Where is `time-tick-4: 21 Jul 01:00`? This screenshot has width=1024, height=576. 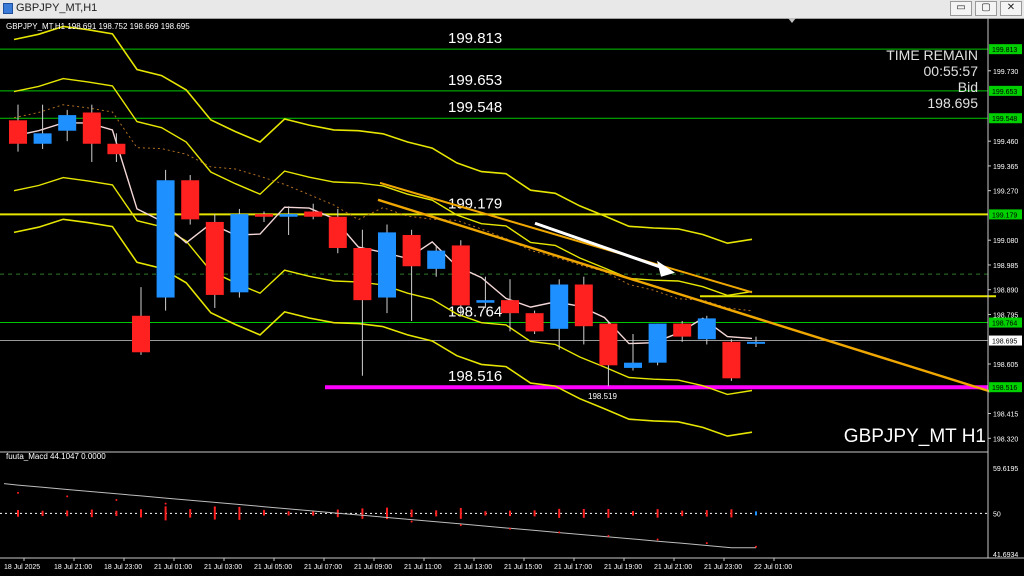 time-tick-4: 21 Jul 01:00 is located at coordinates (173, 567).